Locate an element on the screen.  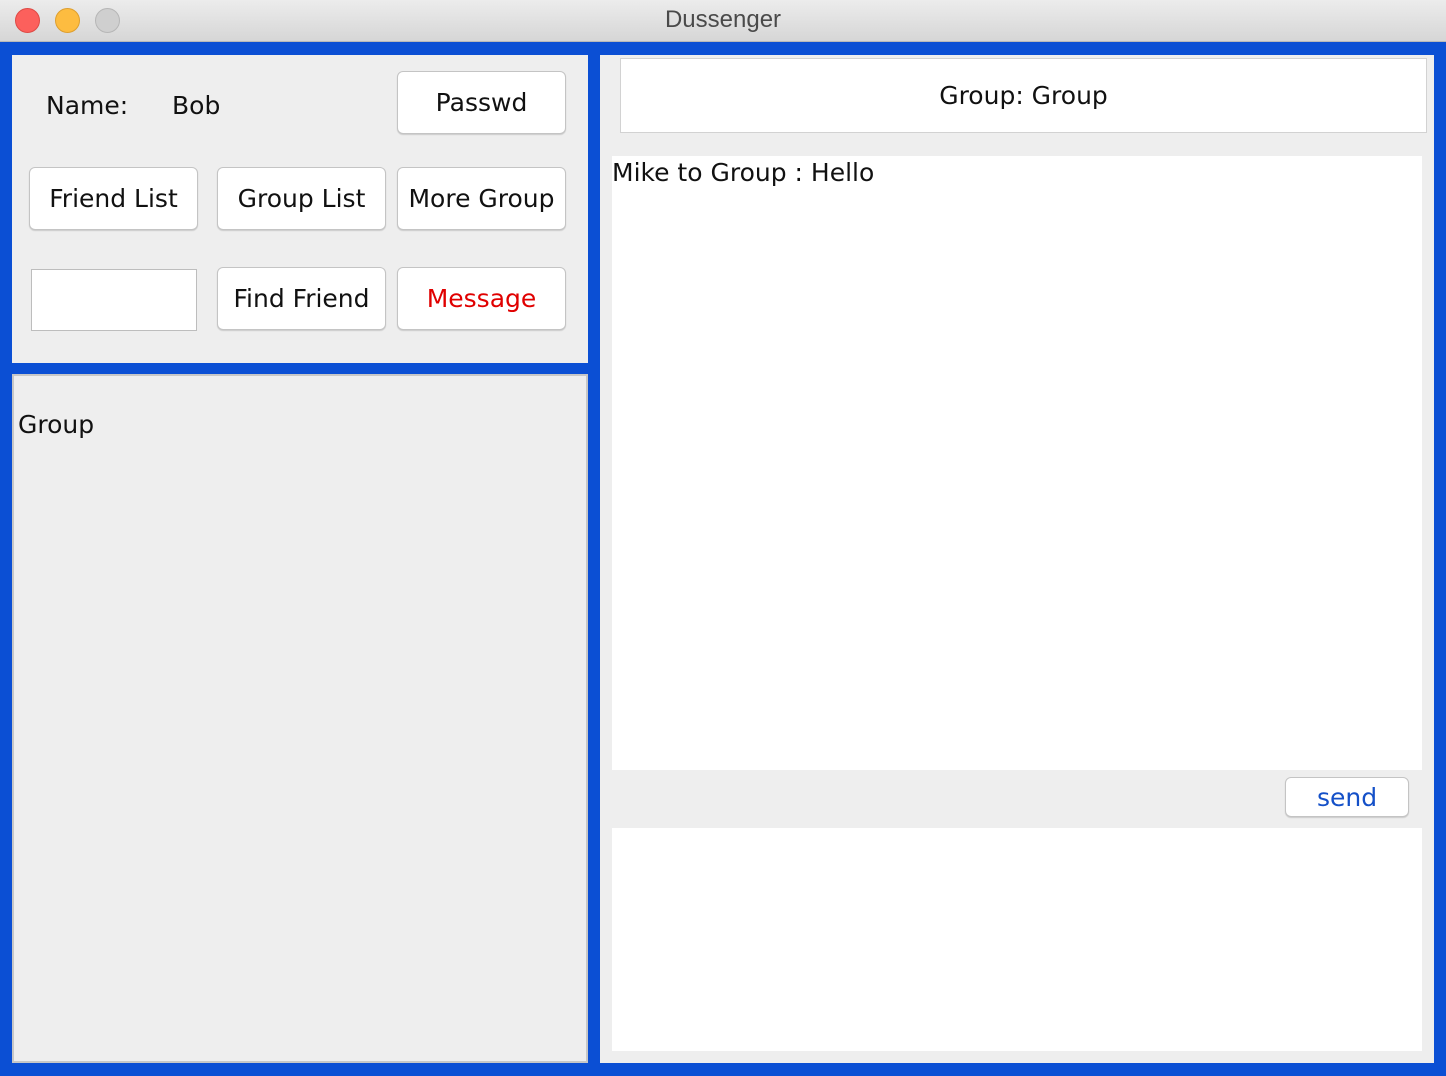
window-title: Dussenger is located at coordinates (723, 19).